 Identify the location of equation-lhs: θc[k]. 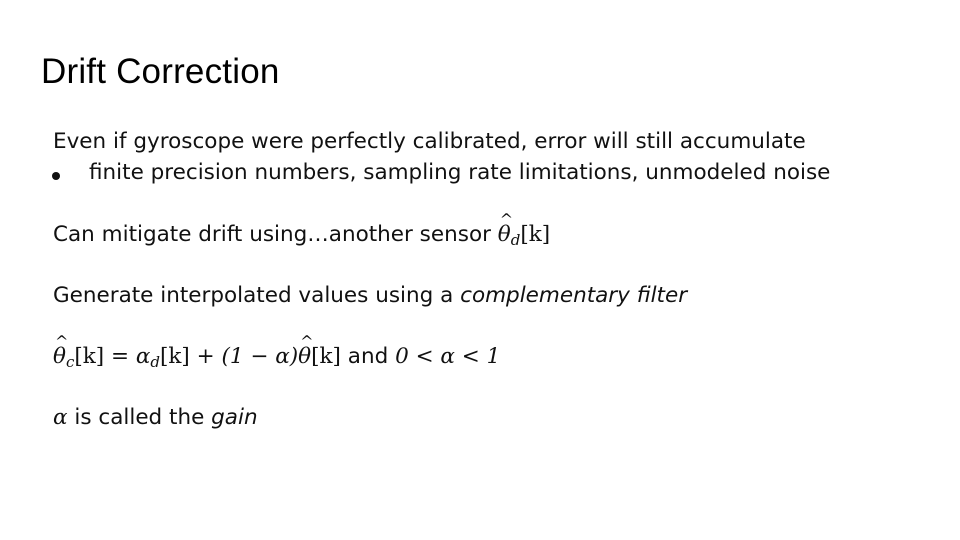
(79, 351).